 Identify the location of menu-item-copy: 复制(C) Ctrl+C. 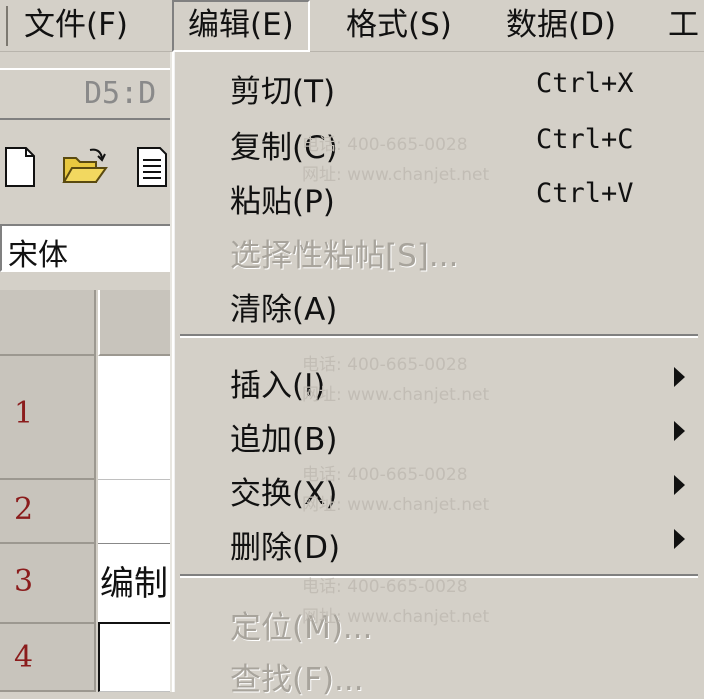
(465, 141).